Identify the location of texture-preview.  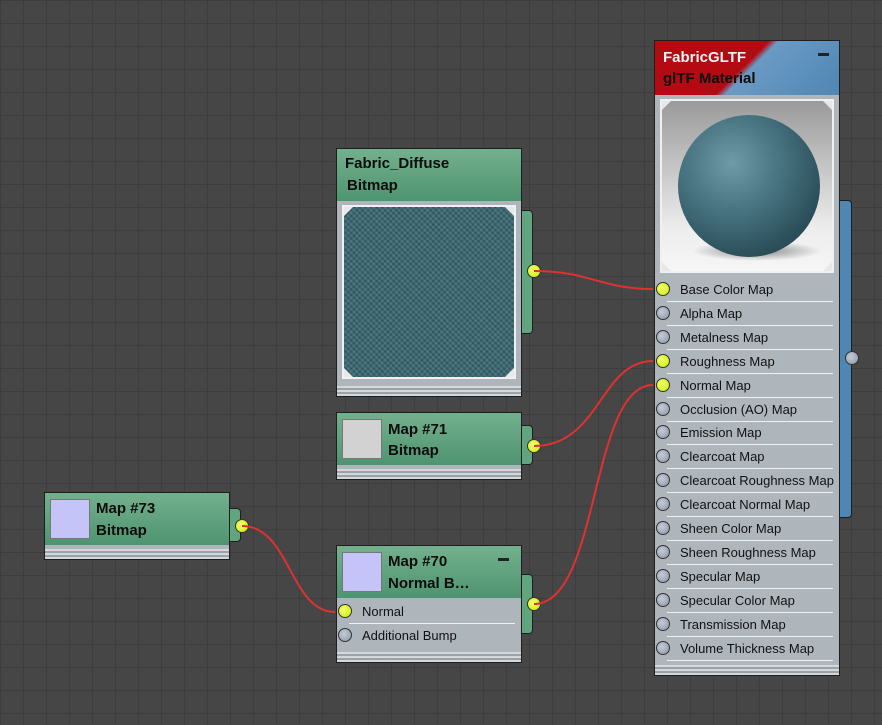
(429, 292).